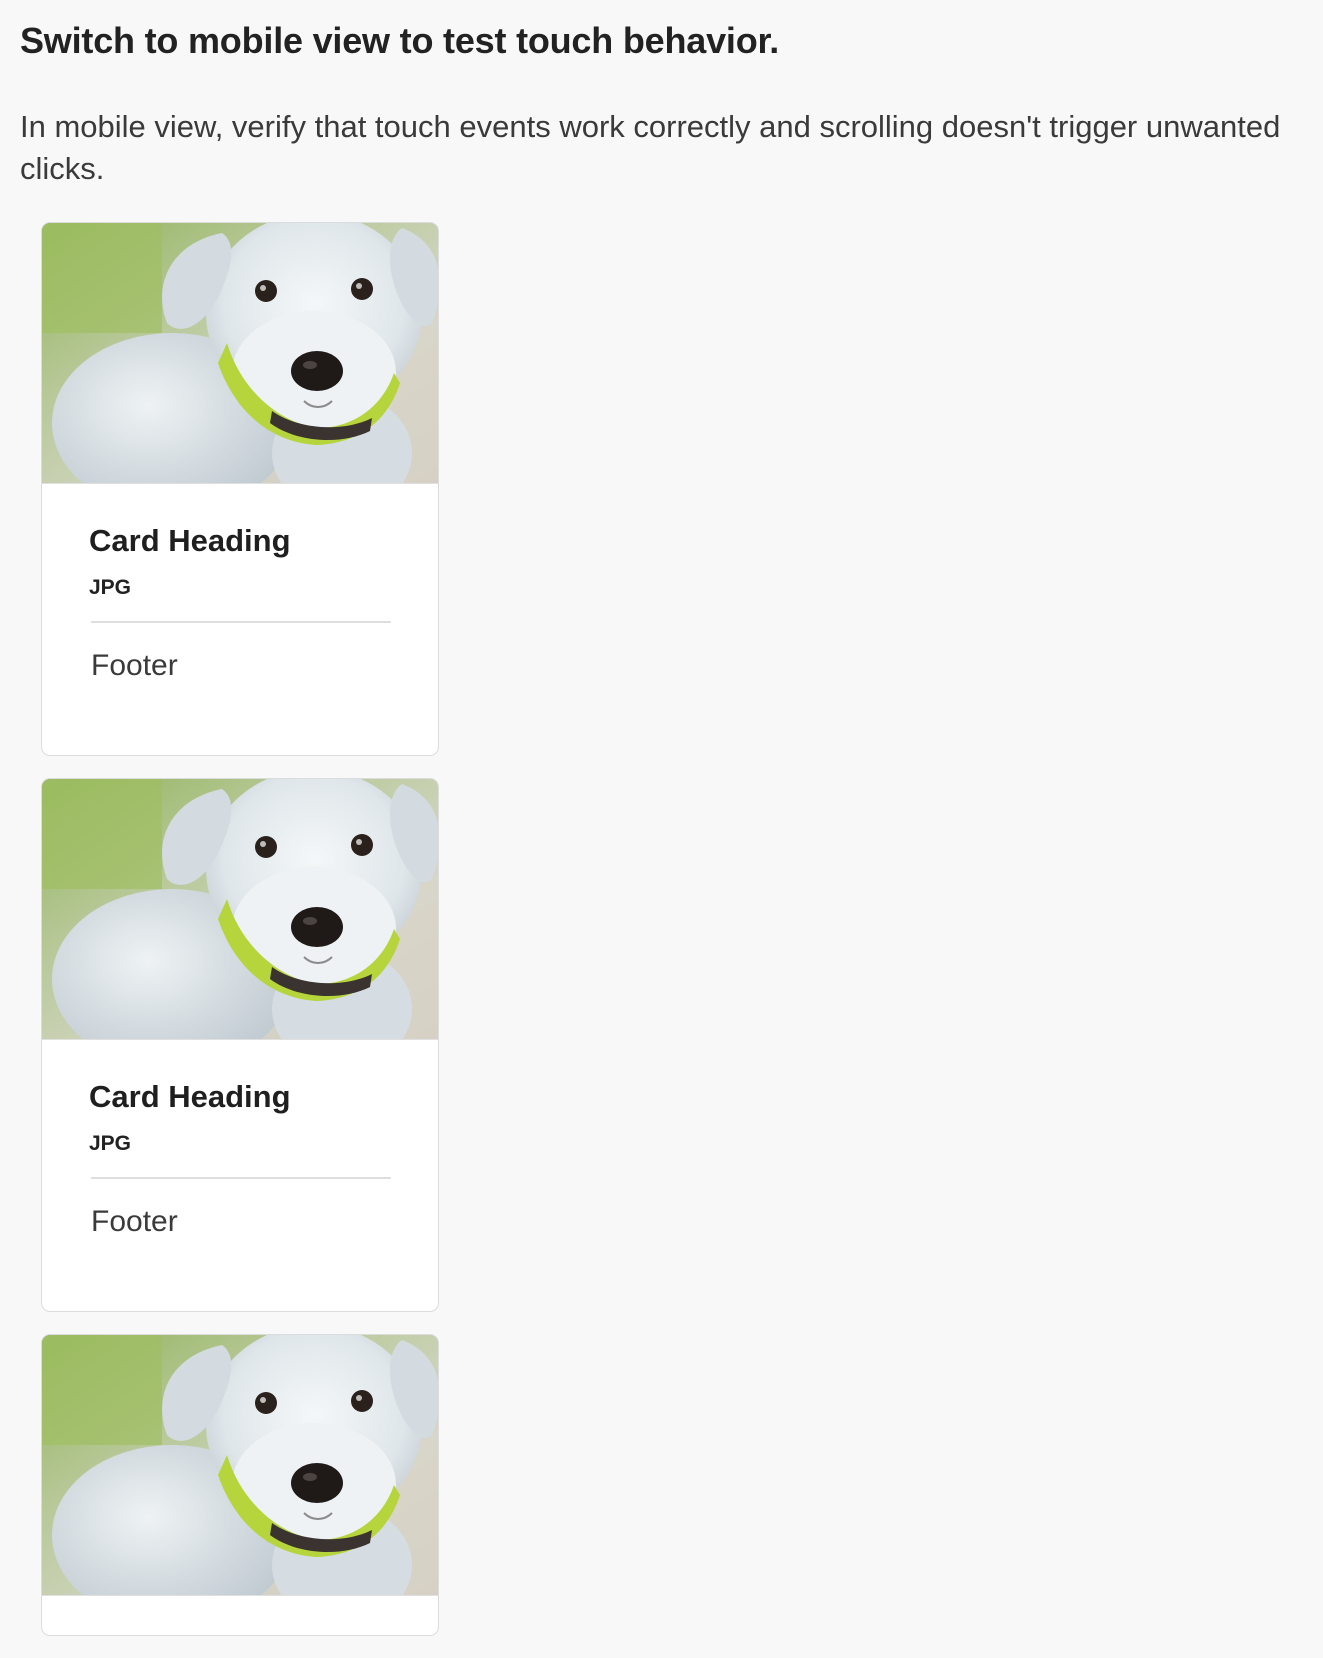 This screenshot has height=1658, width=1323. I want to click on asset-card, so click(240, 1485).